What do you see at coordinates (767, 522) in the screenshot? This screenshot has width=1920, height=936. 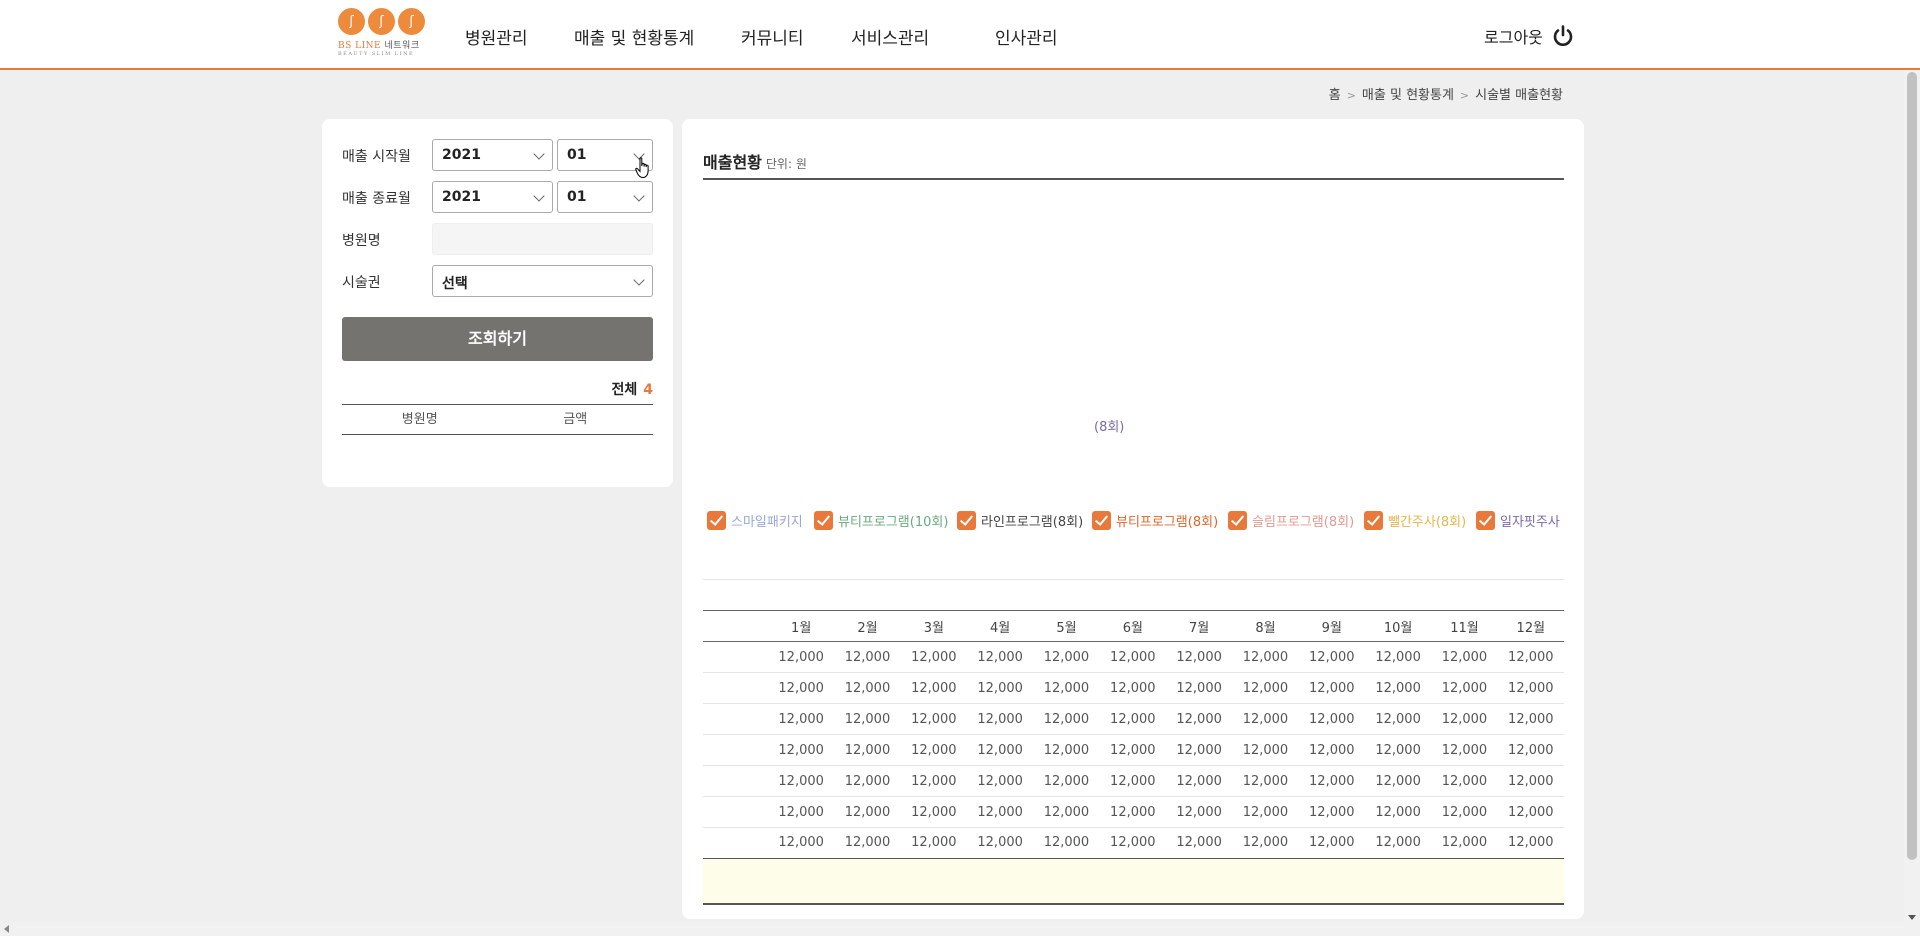 I see `legend-label: 스마일패키지` at bounding box center [767, 522].